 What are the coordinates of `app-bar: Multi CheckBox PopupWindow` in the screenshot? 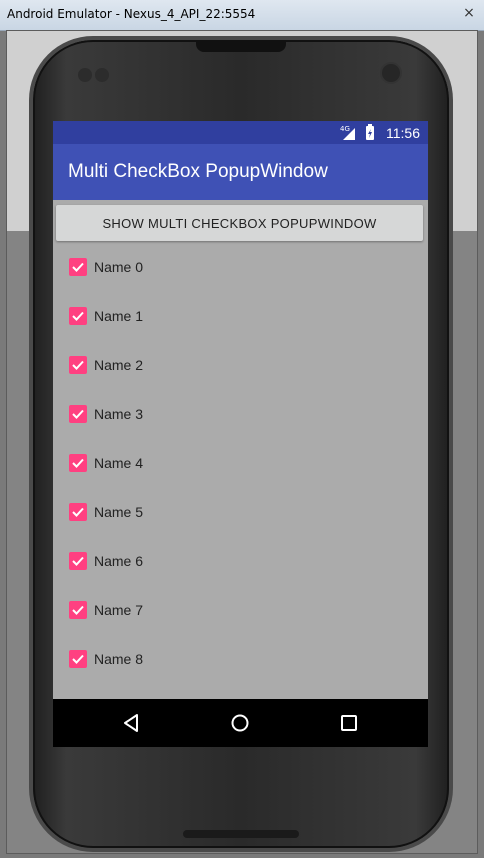 It's located at (240, 172).